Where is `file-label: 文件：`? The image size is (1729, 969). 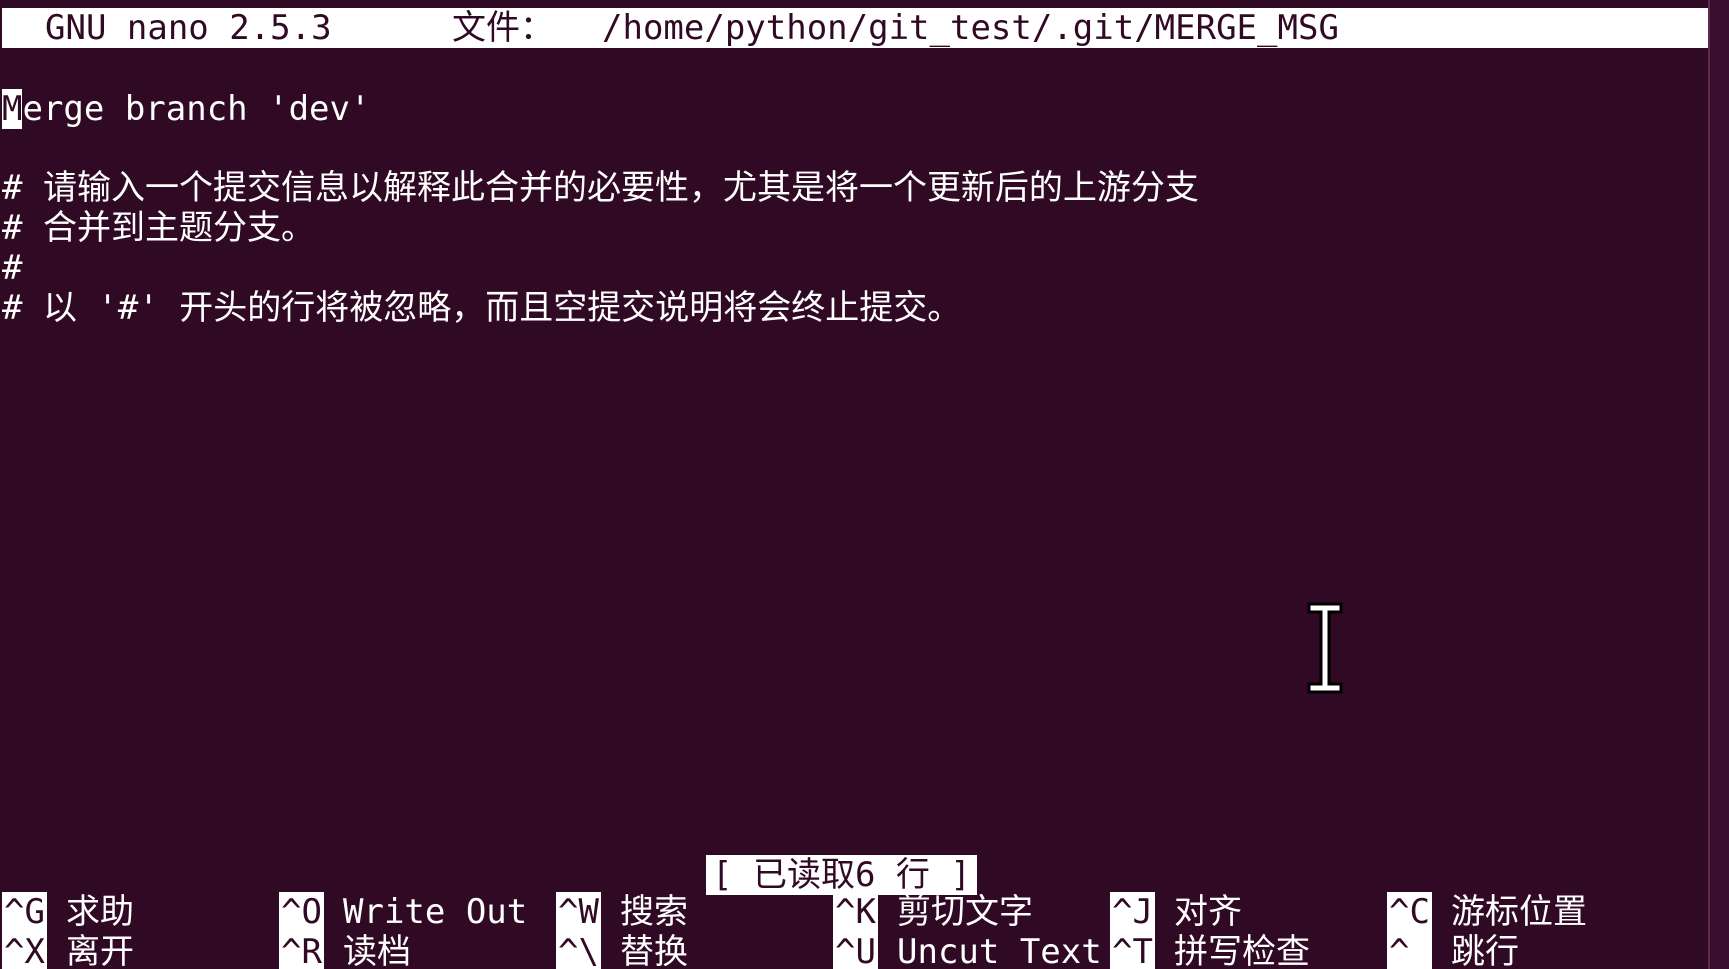
file-label: 文件： is located at coordinates (503, 28).